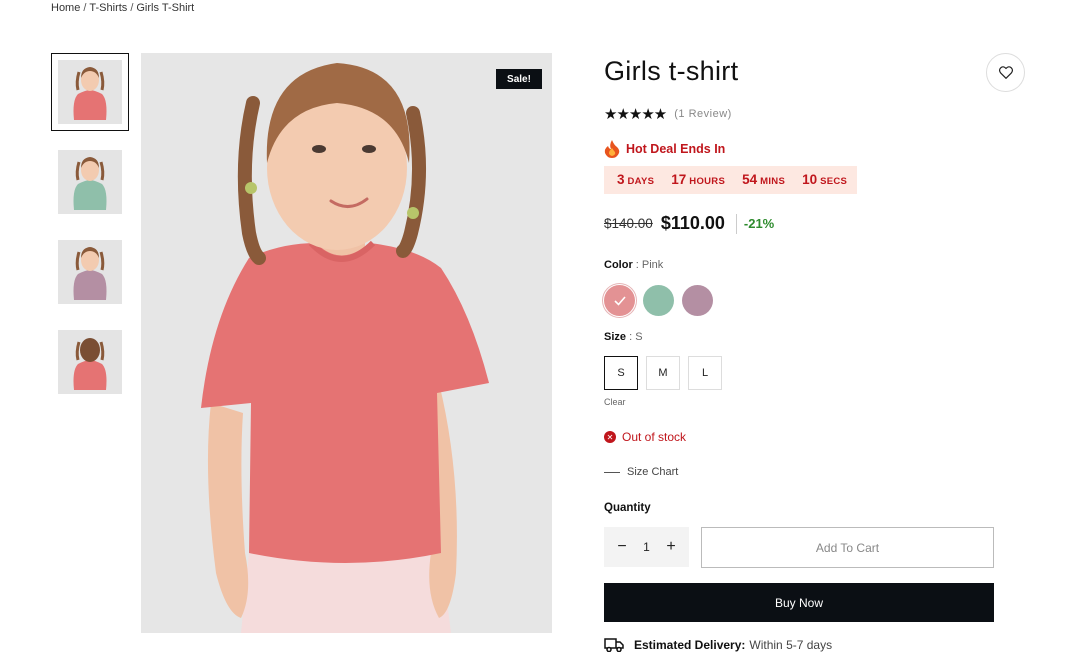  I want to click on thumbnail-mauve, so click(90, 272).